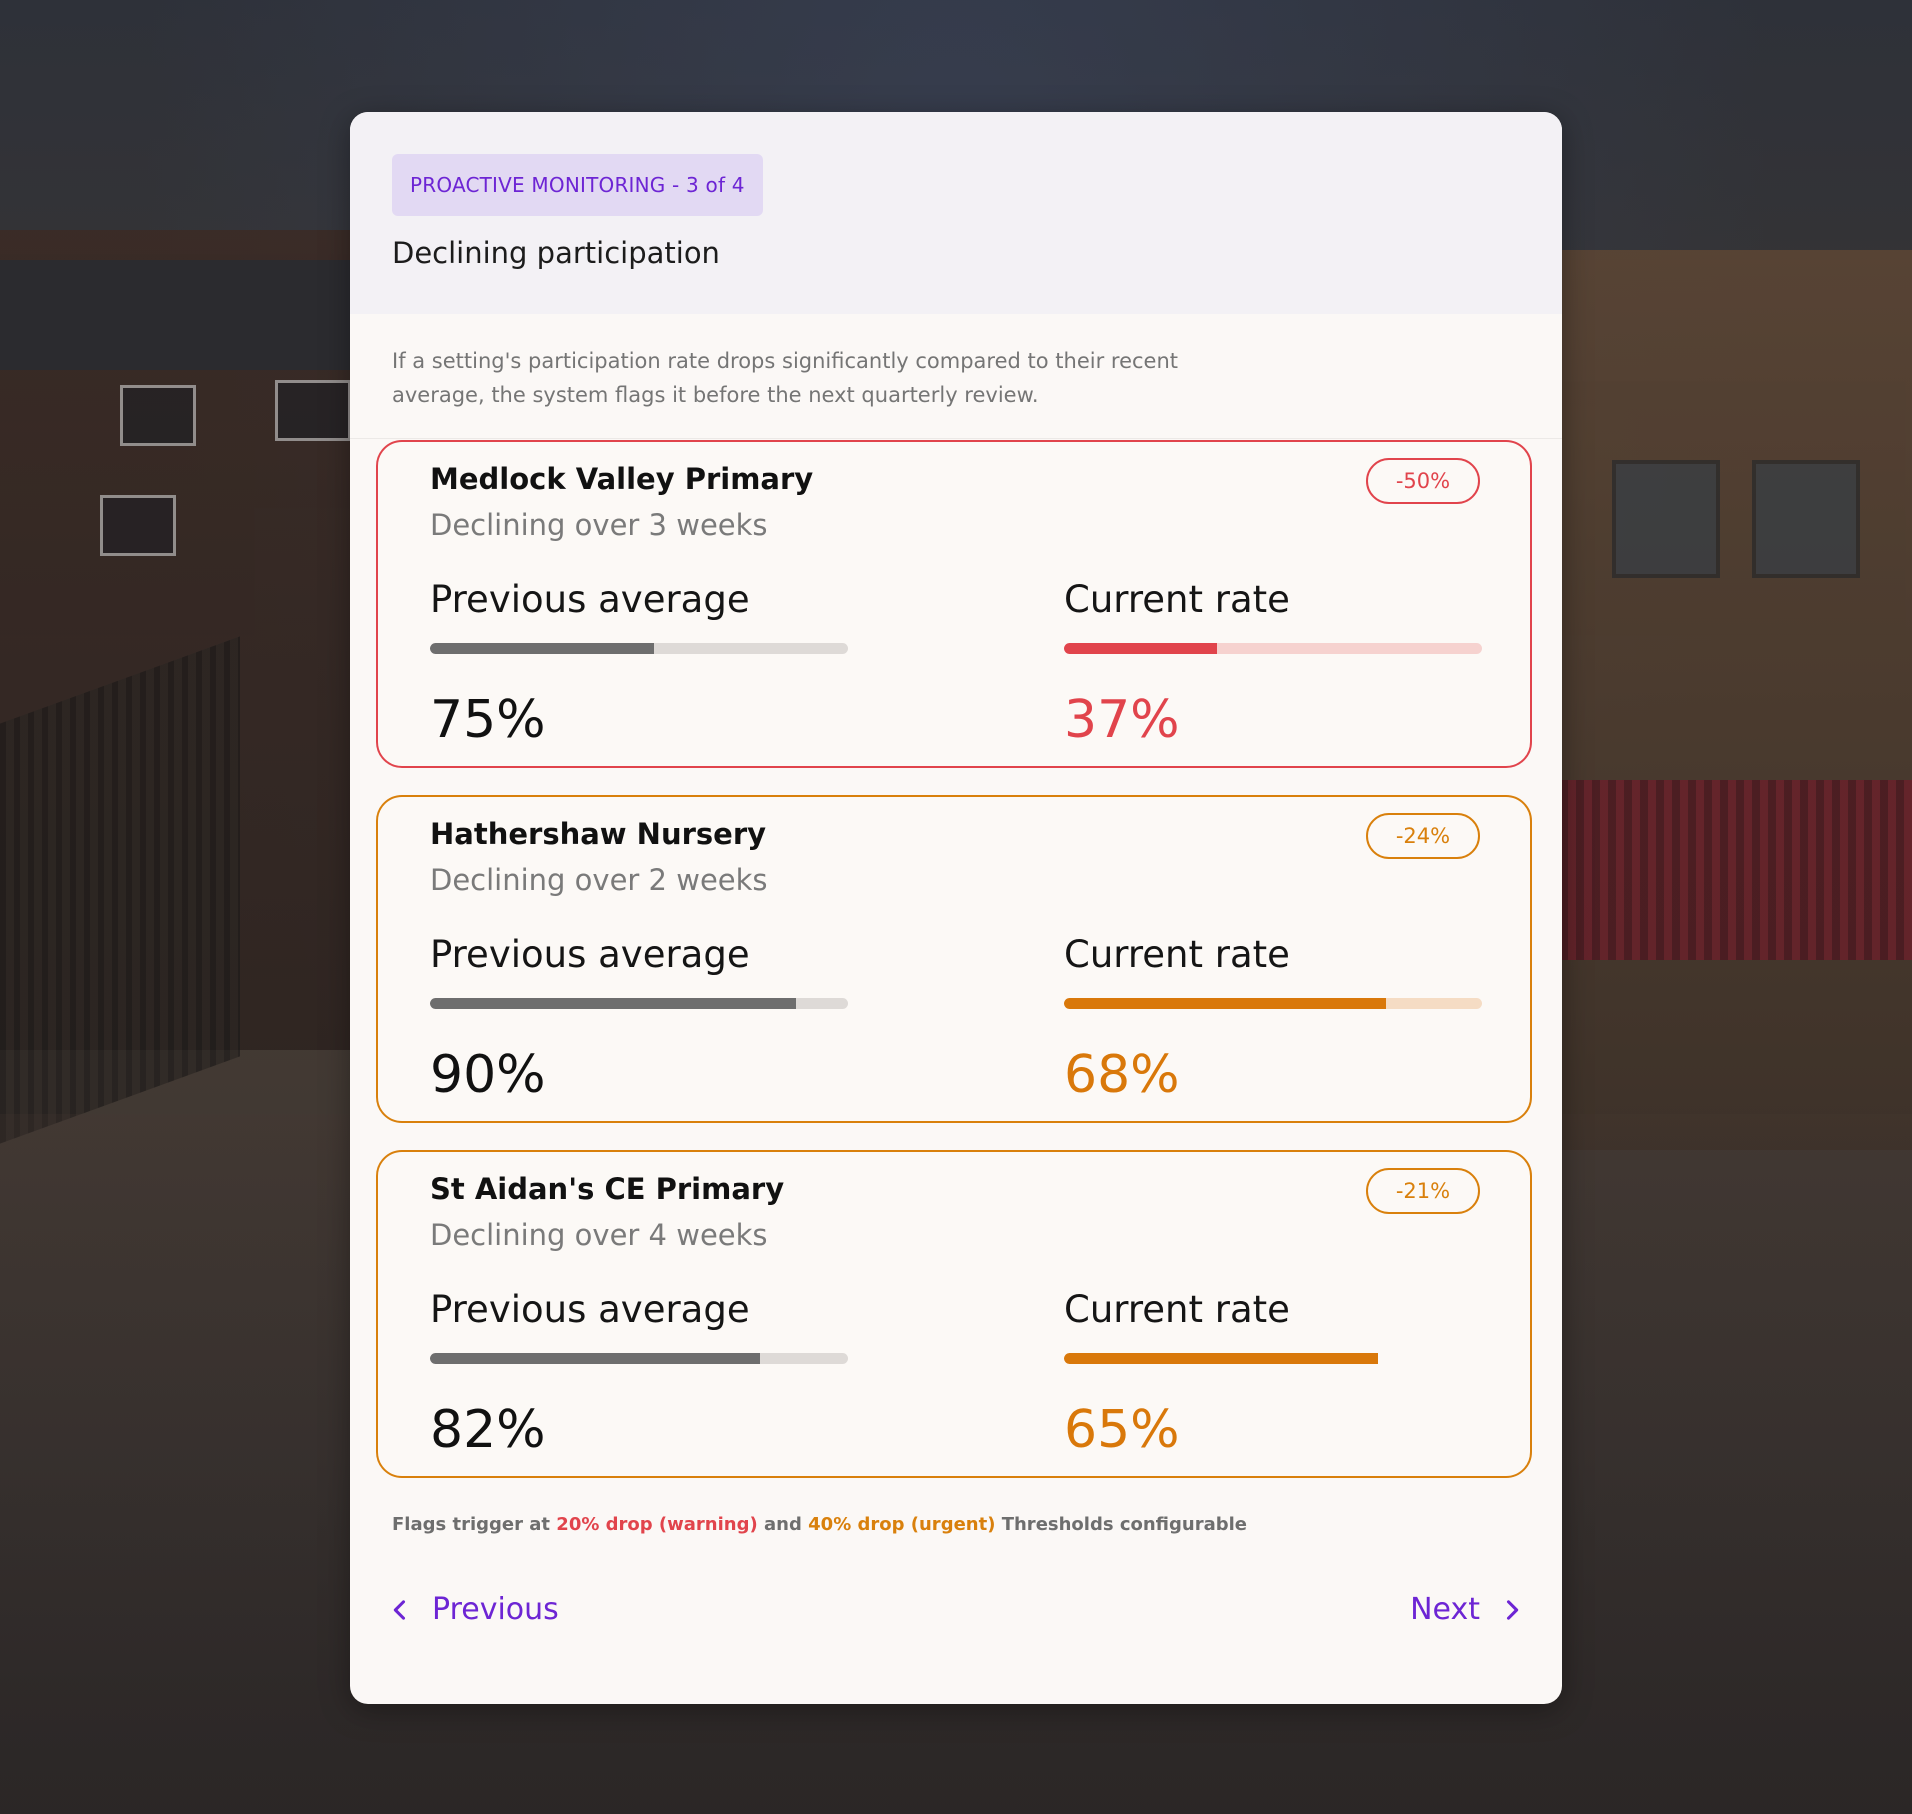 The height and width of the screenshot is (1814, 1912). What do you see at coordinates (1423, 836) in the screenshot?
I see `drop-badge: -24%` at bounding box center [1423, 836].